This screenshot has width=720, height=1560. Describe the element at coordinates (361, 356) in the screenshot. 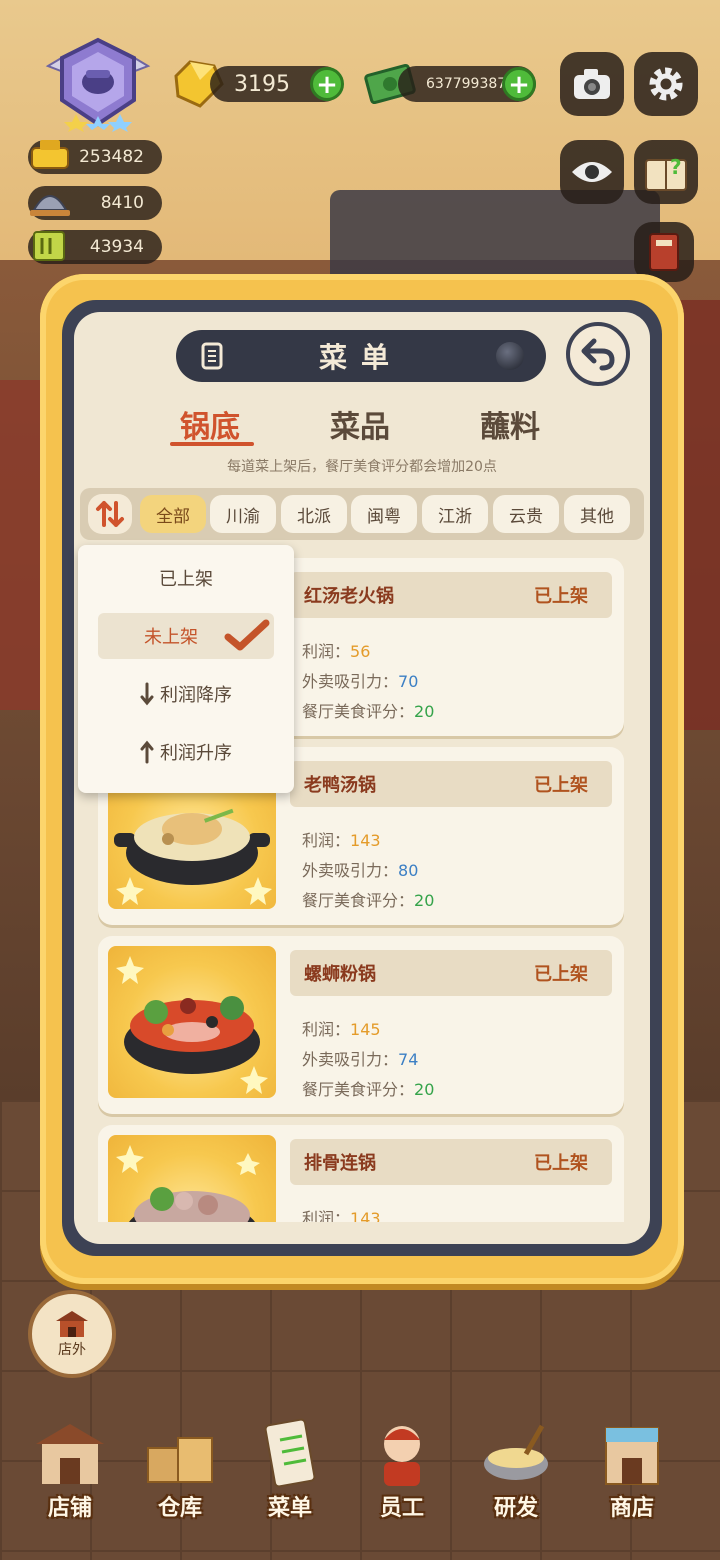

I see `modal-title: 菜单` at that location.